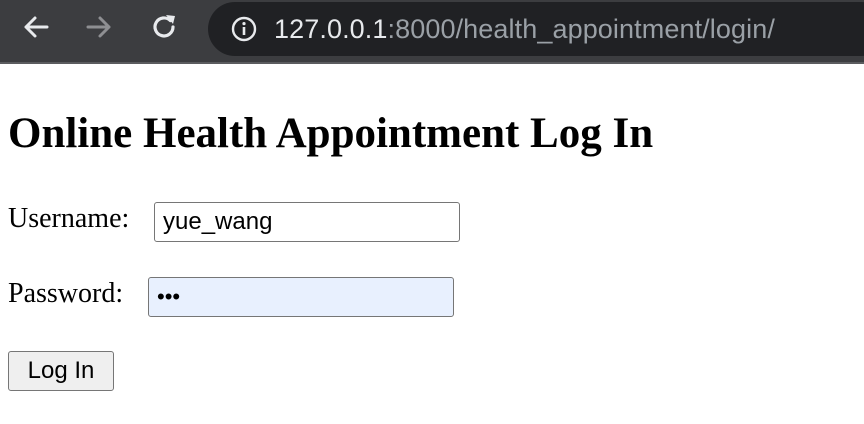 The height and width of the screenshot is (424, 864). I want to click on reload-button, so click(164, 27).